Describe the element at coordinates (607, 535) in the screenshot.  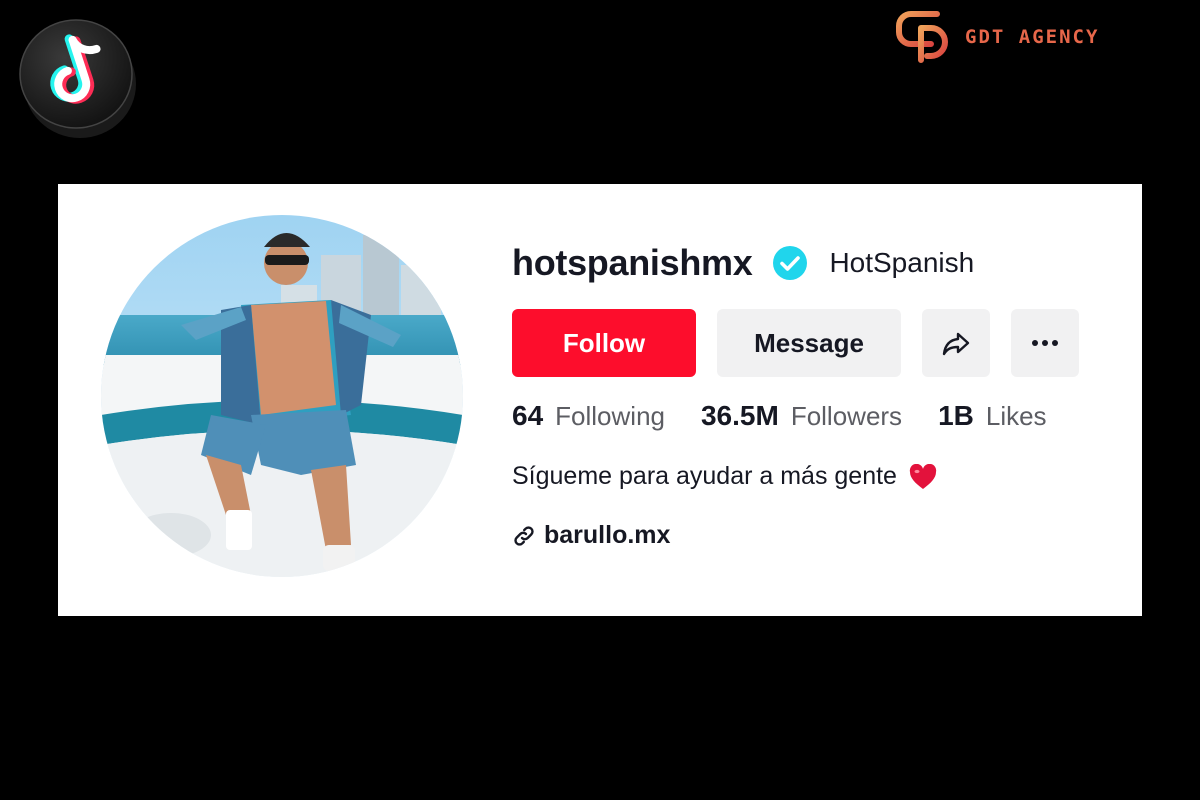
I see `link-text: barullo.mx` at that location.